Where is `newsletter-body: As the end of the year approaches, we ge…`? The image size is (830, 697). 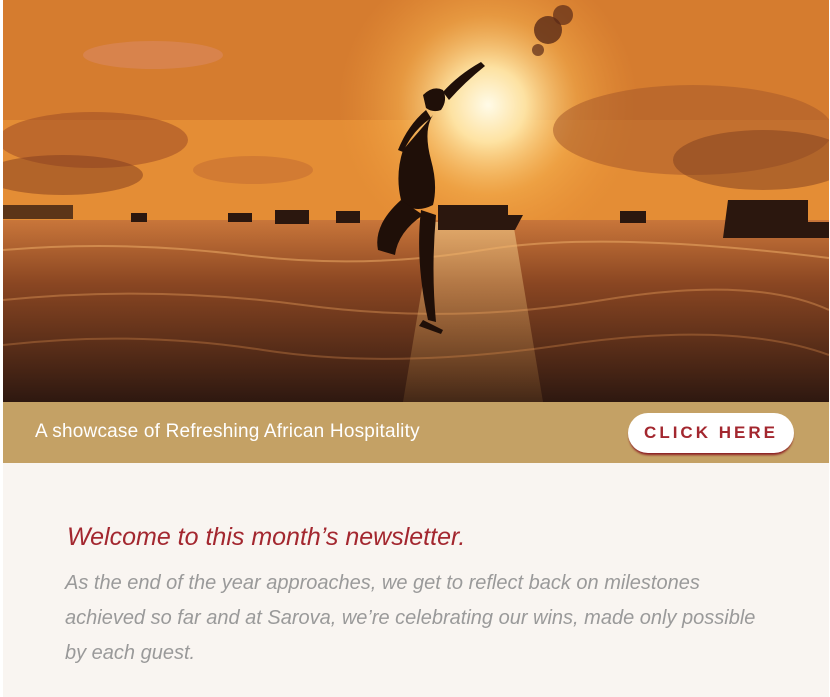 newsletter-body: As the end of the year approaches, we ge… is located at coordinates (410, 618).